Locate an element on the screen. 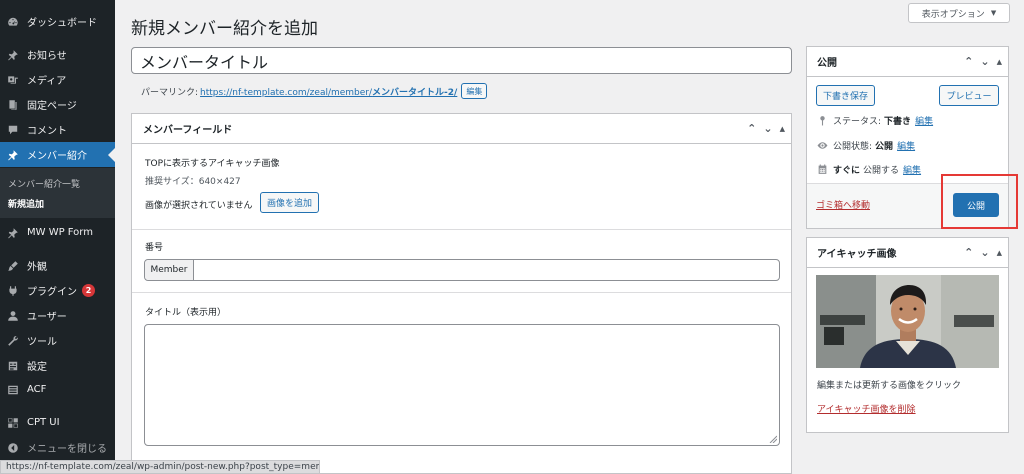 The image size is (1024, 474). status-label: ステータス: is located at coordinates (857, 122).